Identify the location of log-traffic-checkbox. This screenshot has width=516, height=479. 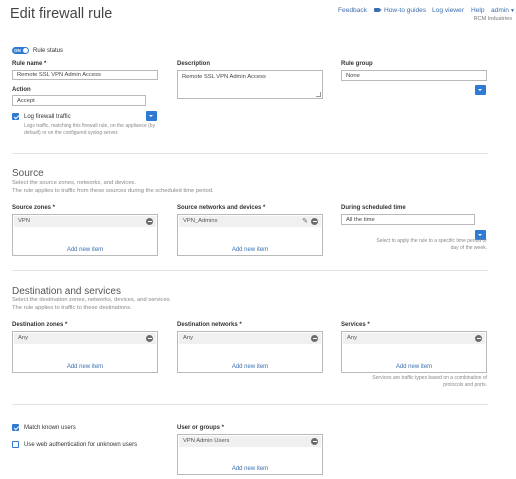
(15, 116).